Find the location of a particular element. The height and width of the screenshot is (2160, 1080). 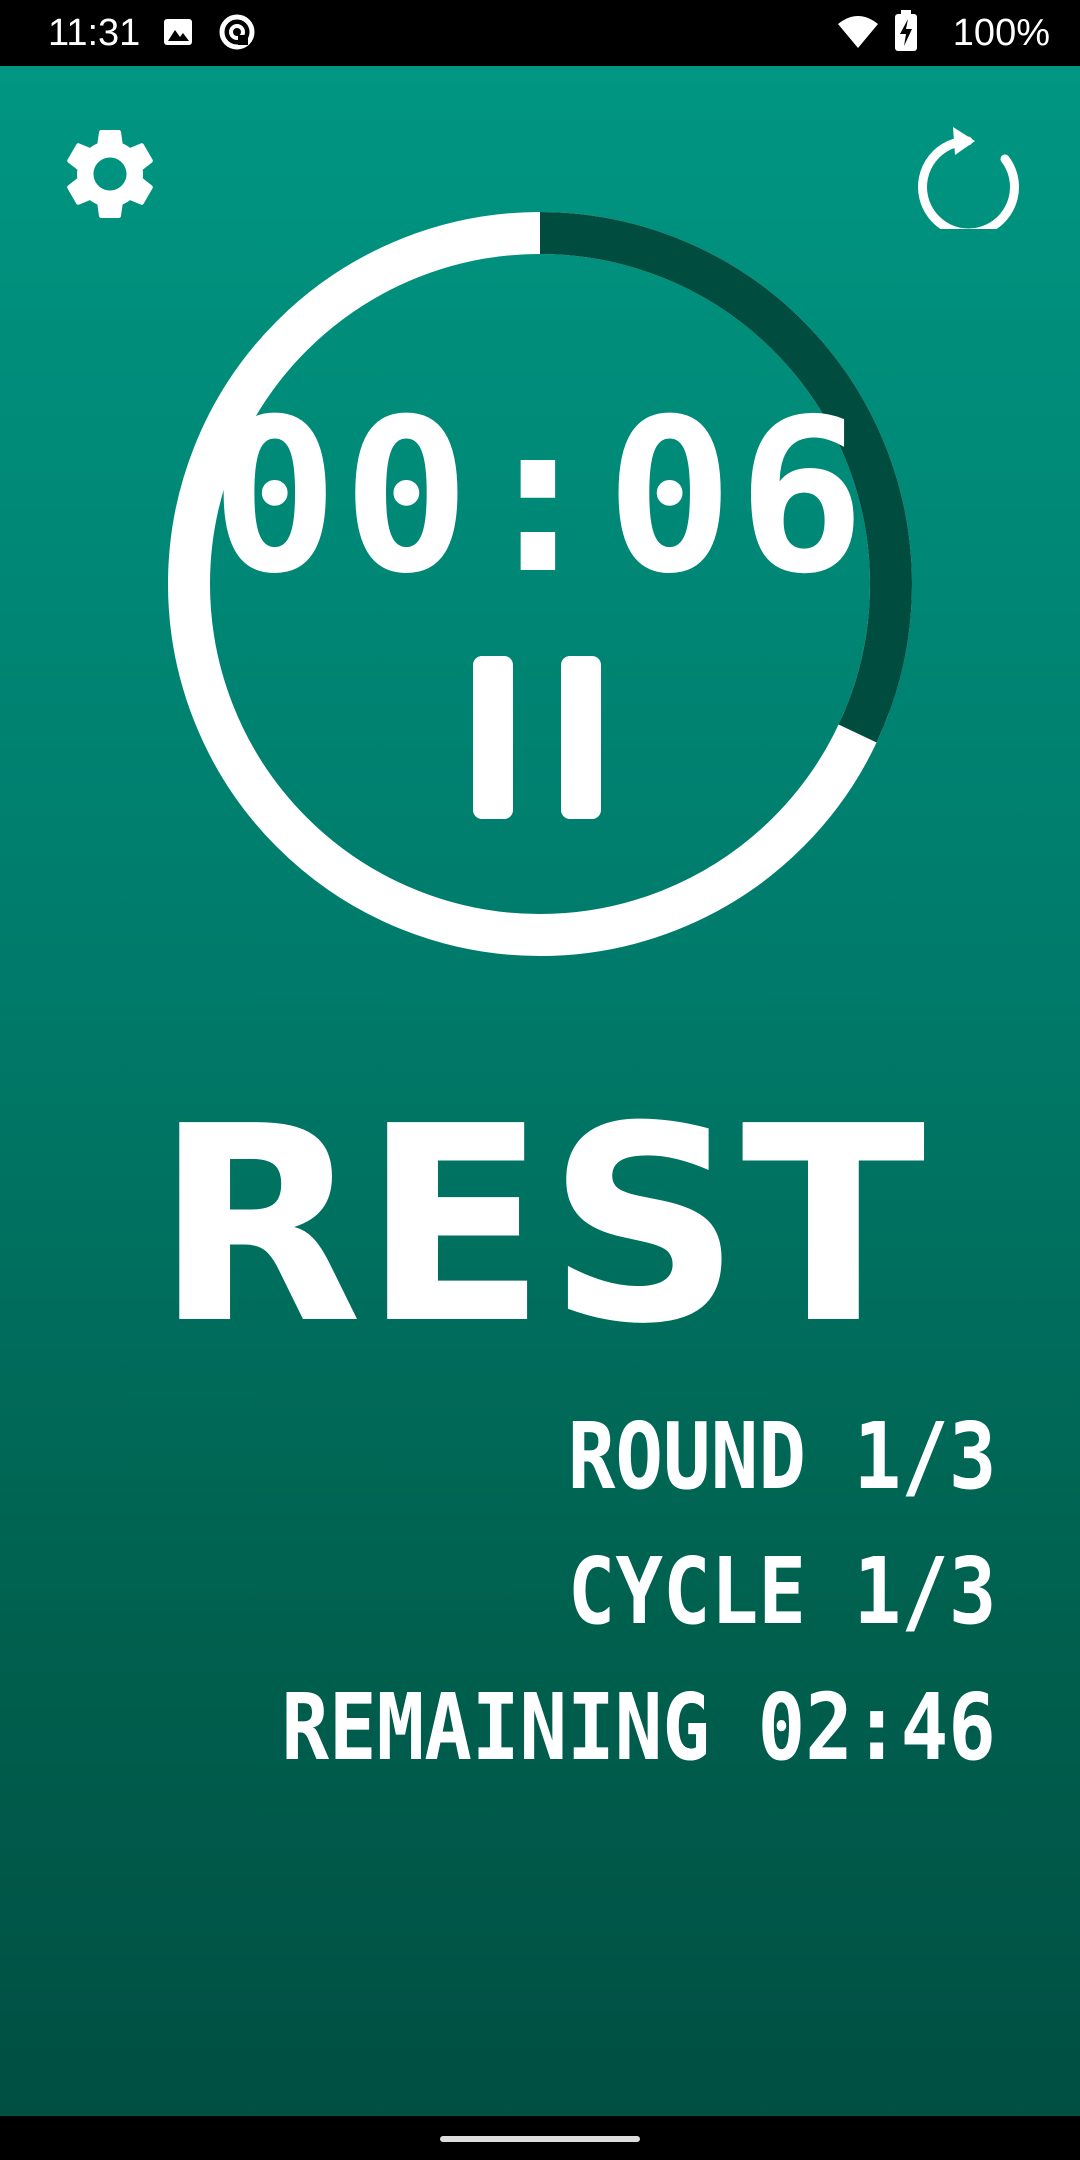

gear-icon is located at coordinates (110, 174).